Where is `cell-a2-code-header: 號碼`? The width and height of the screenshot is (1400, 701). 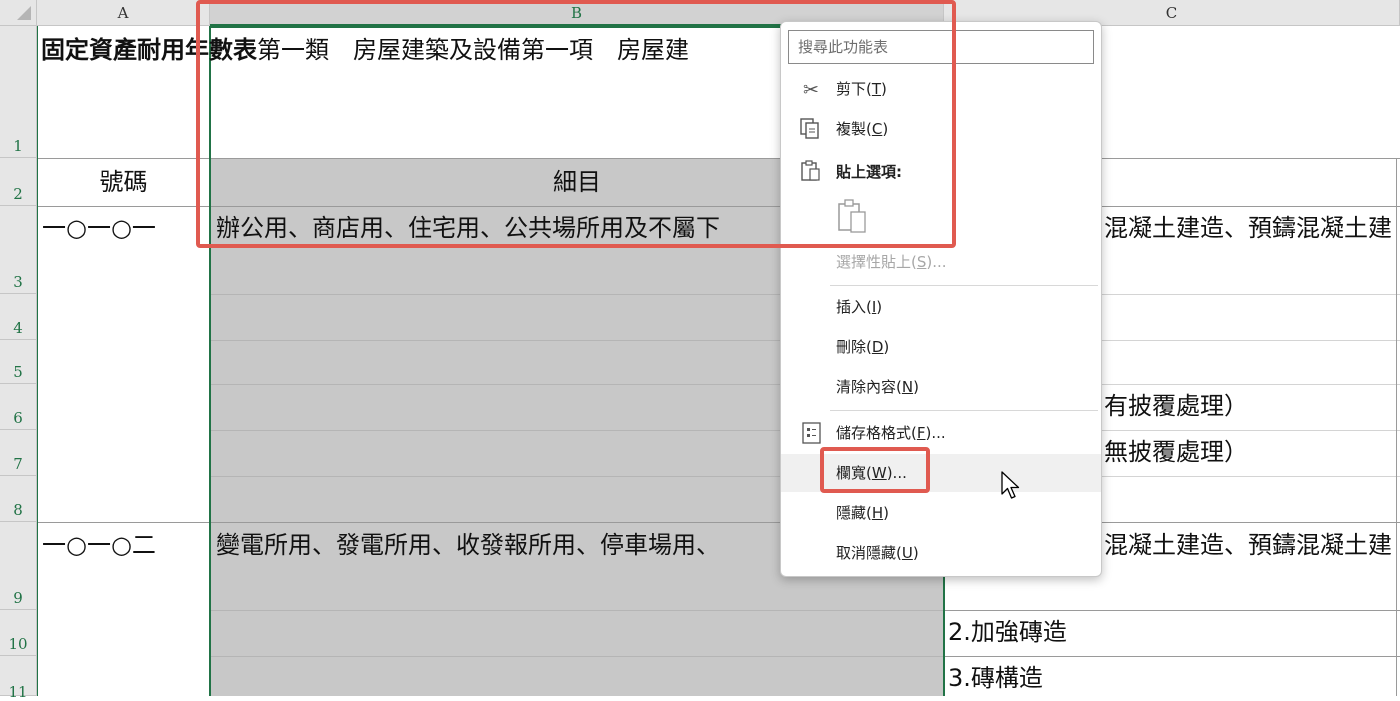
cell-a2-code-header: 號碼 is located at coordinates (123, 179).